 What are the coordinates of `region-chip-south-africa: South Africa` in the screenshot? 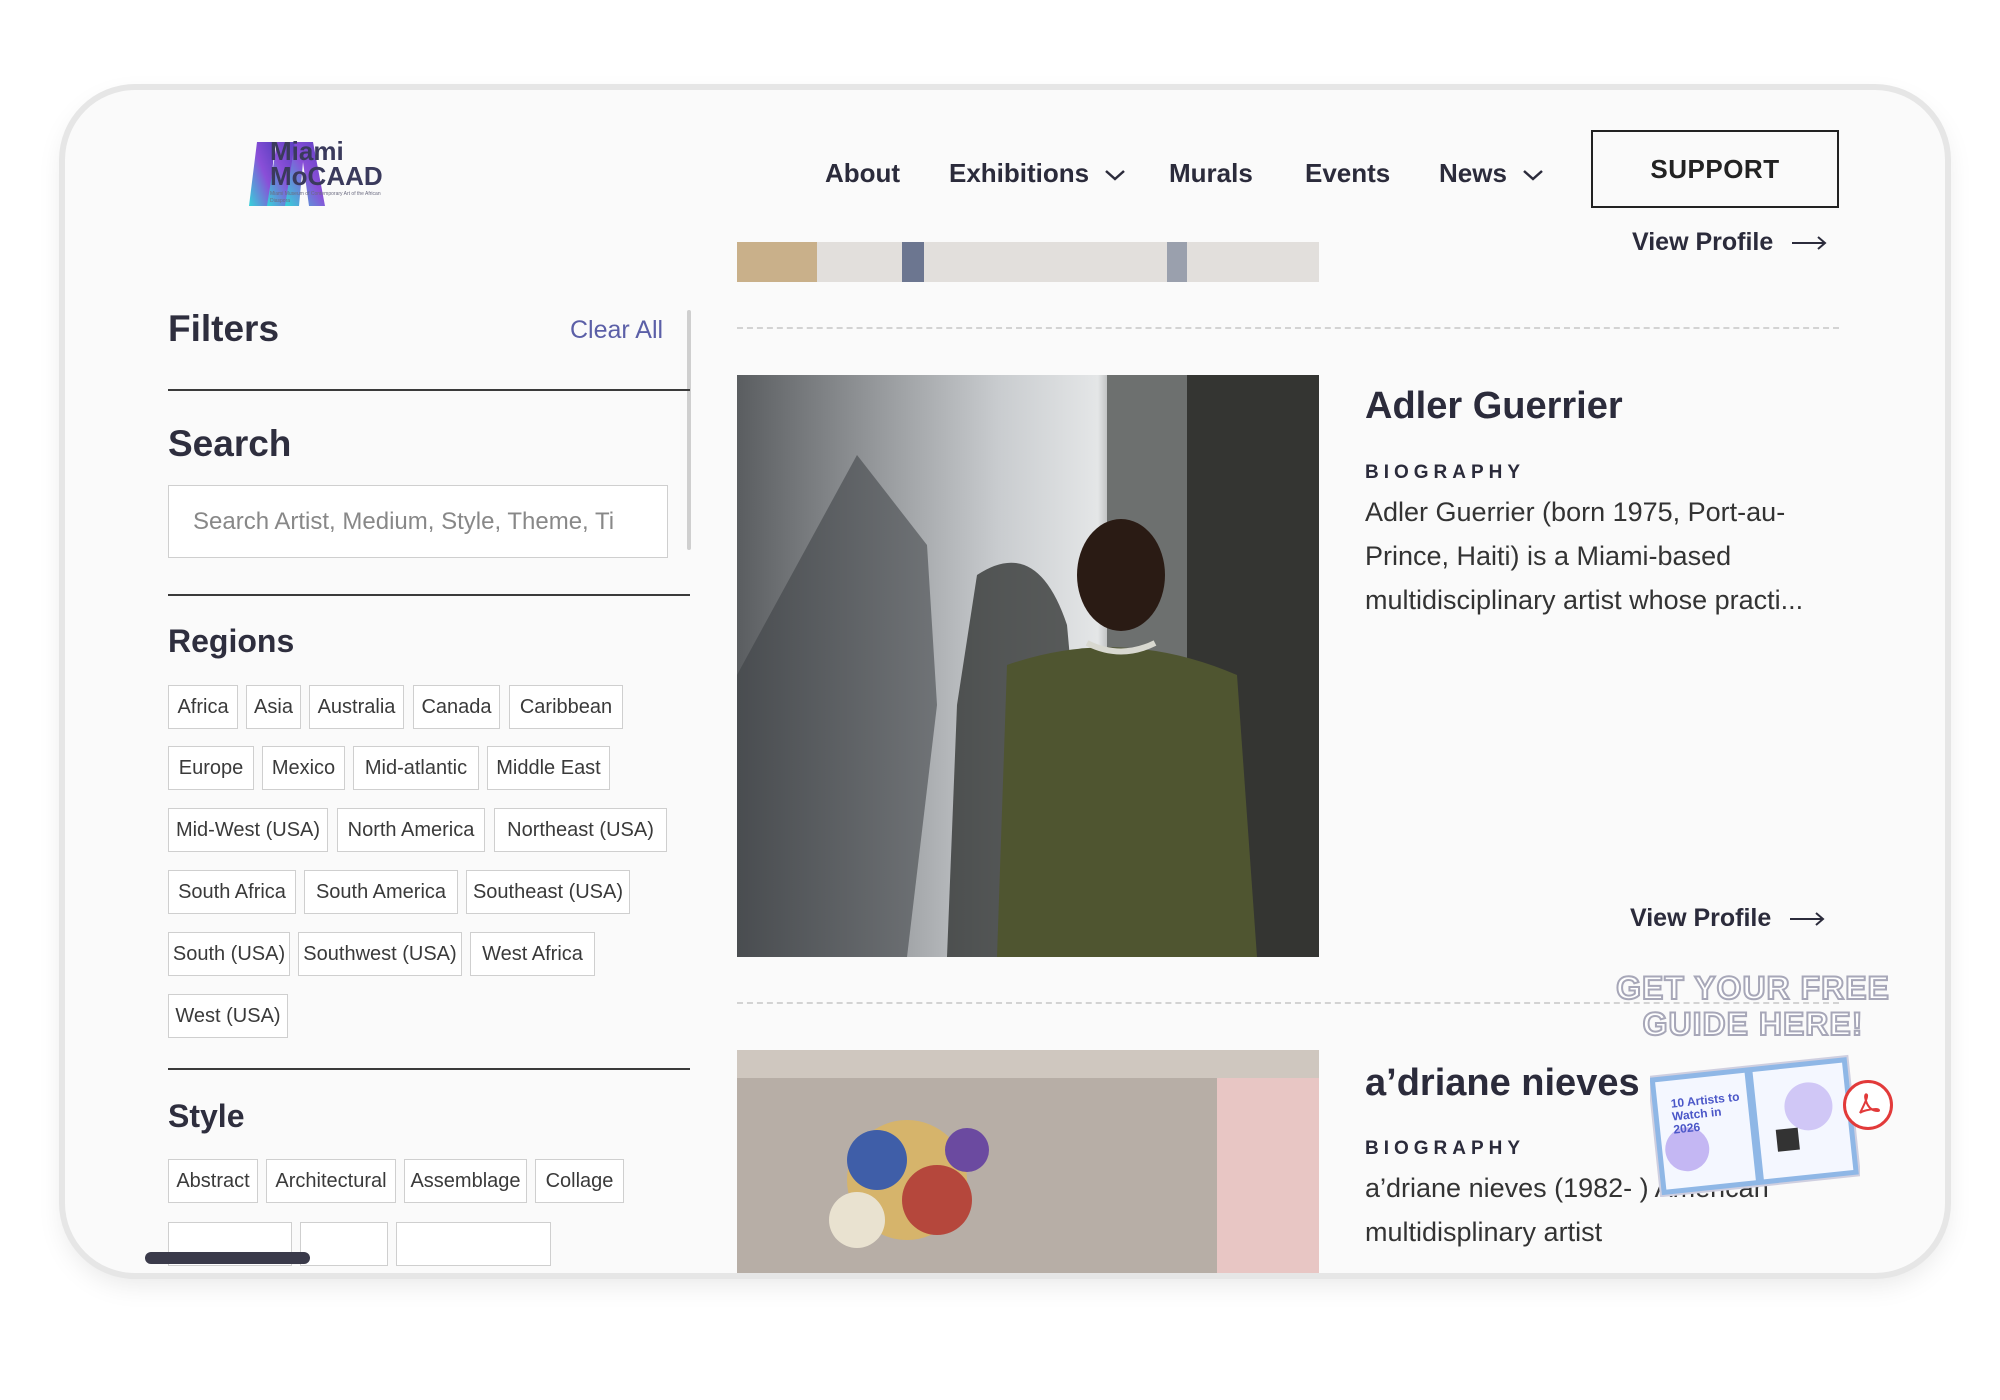 It's located at (232, 892).